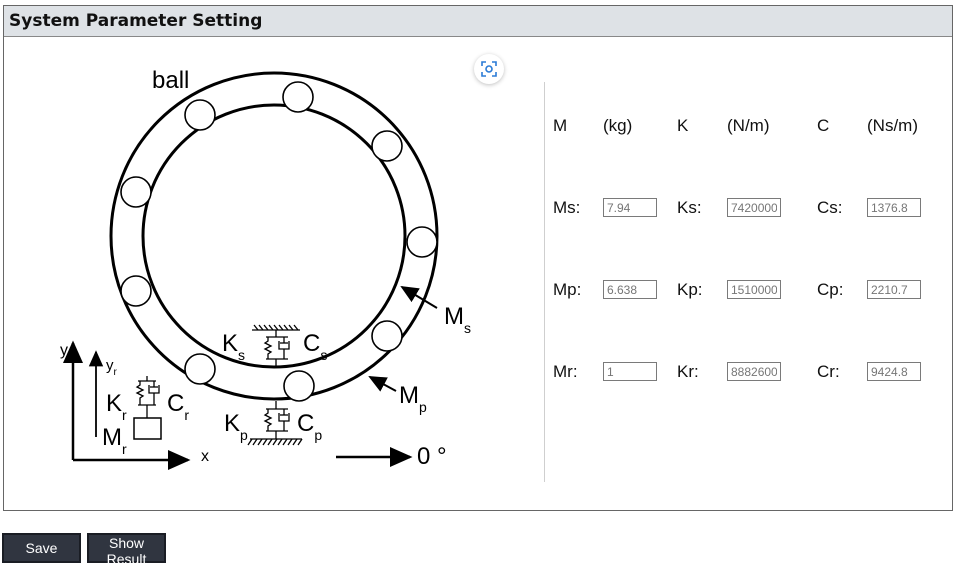 This screenshot has width=963, height=567. Describe the element at coordinates (567, 207) in the screenshot. I see `ms-field-label: Ms:` at that location.